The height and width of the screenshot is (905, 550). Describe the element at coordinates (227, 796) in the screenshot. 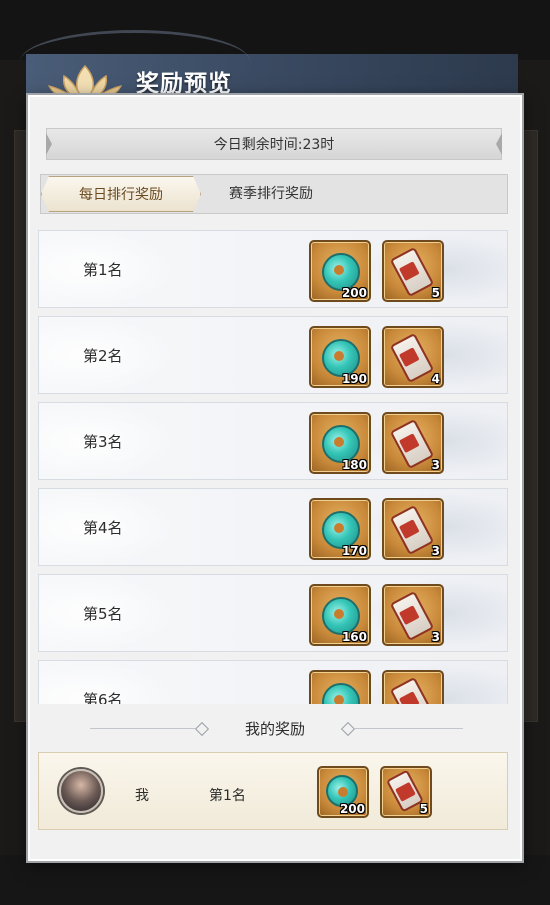

I see `player-rank: 第1名` at that location.